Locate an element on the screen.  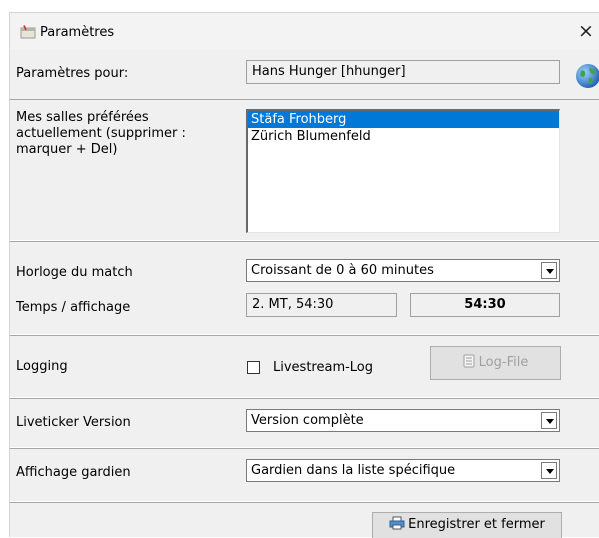
liveticker-version-value: Version complète is located at coordinates (307, 420).